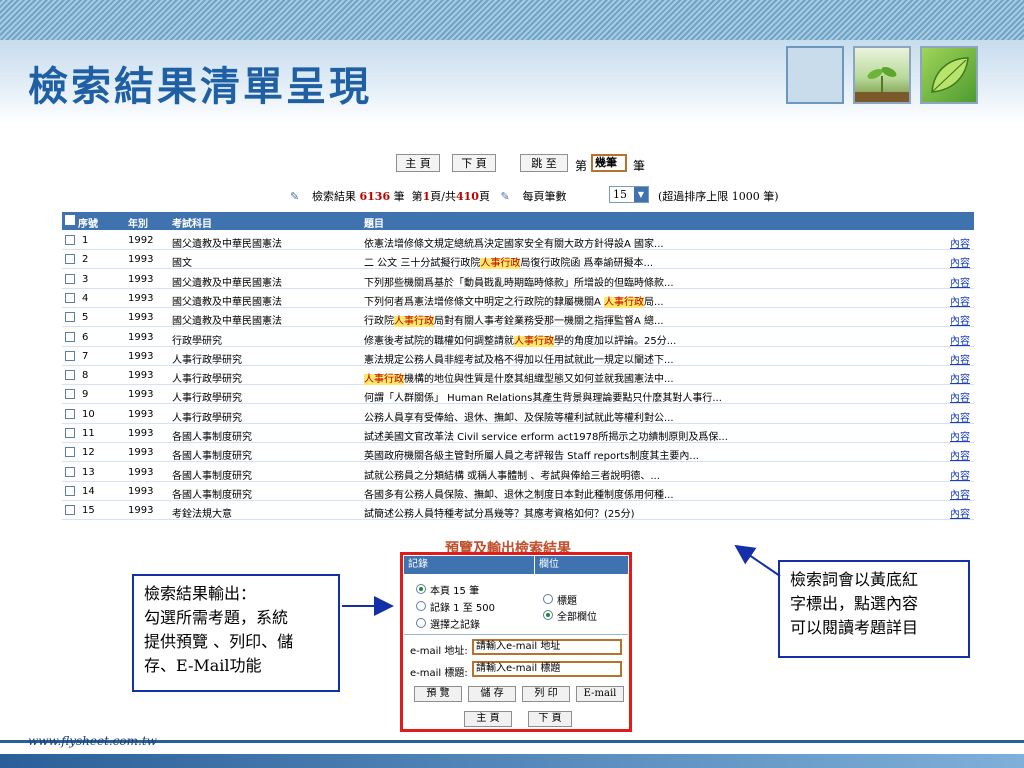 This screenshot has height=768, width=1024. Describe the element at coordinates (561, 580) in the screenshot. I see `callout-arrows` at that location.